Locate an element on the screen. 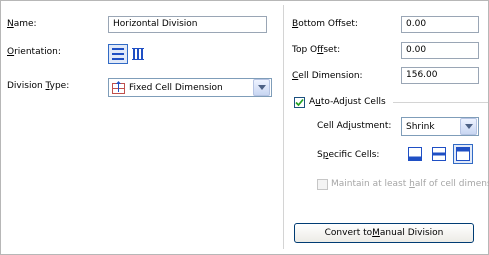 This screenshot has width=489, height=255. vertical-lines-icon is located at coordinates (138, 54).